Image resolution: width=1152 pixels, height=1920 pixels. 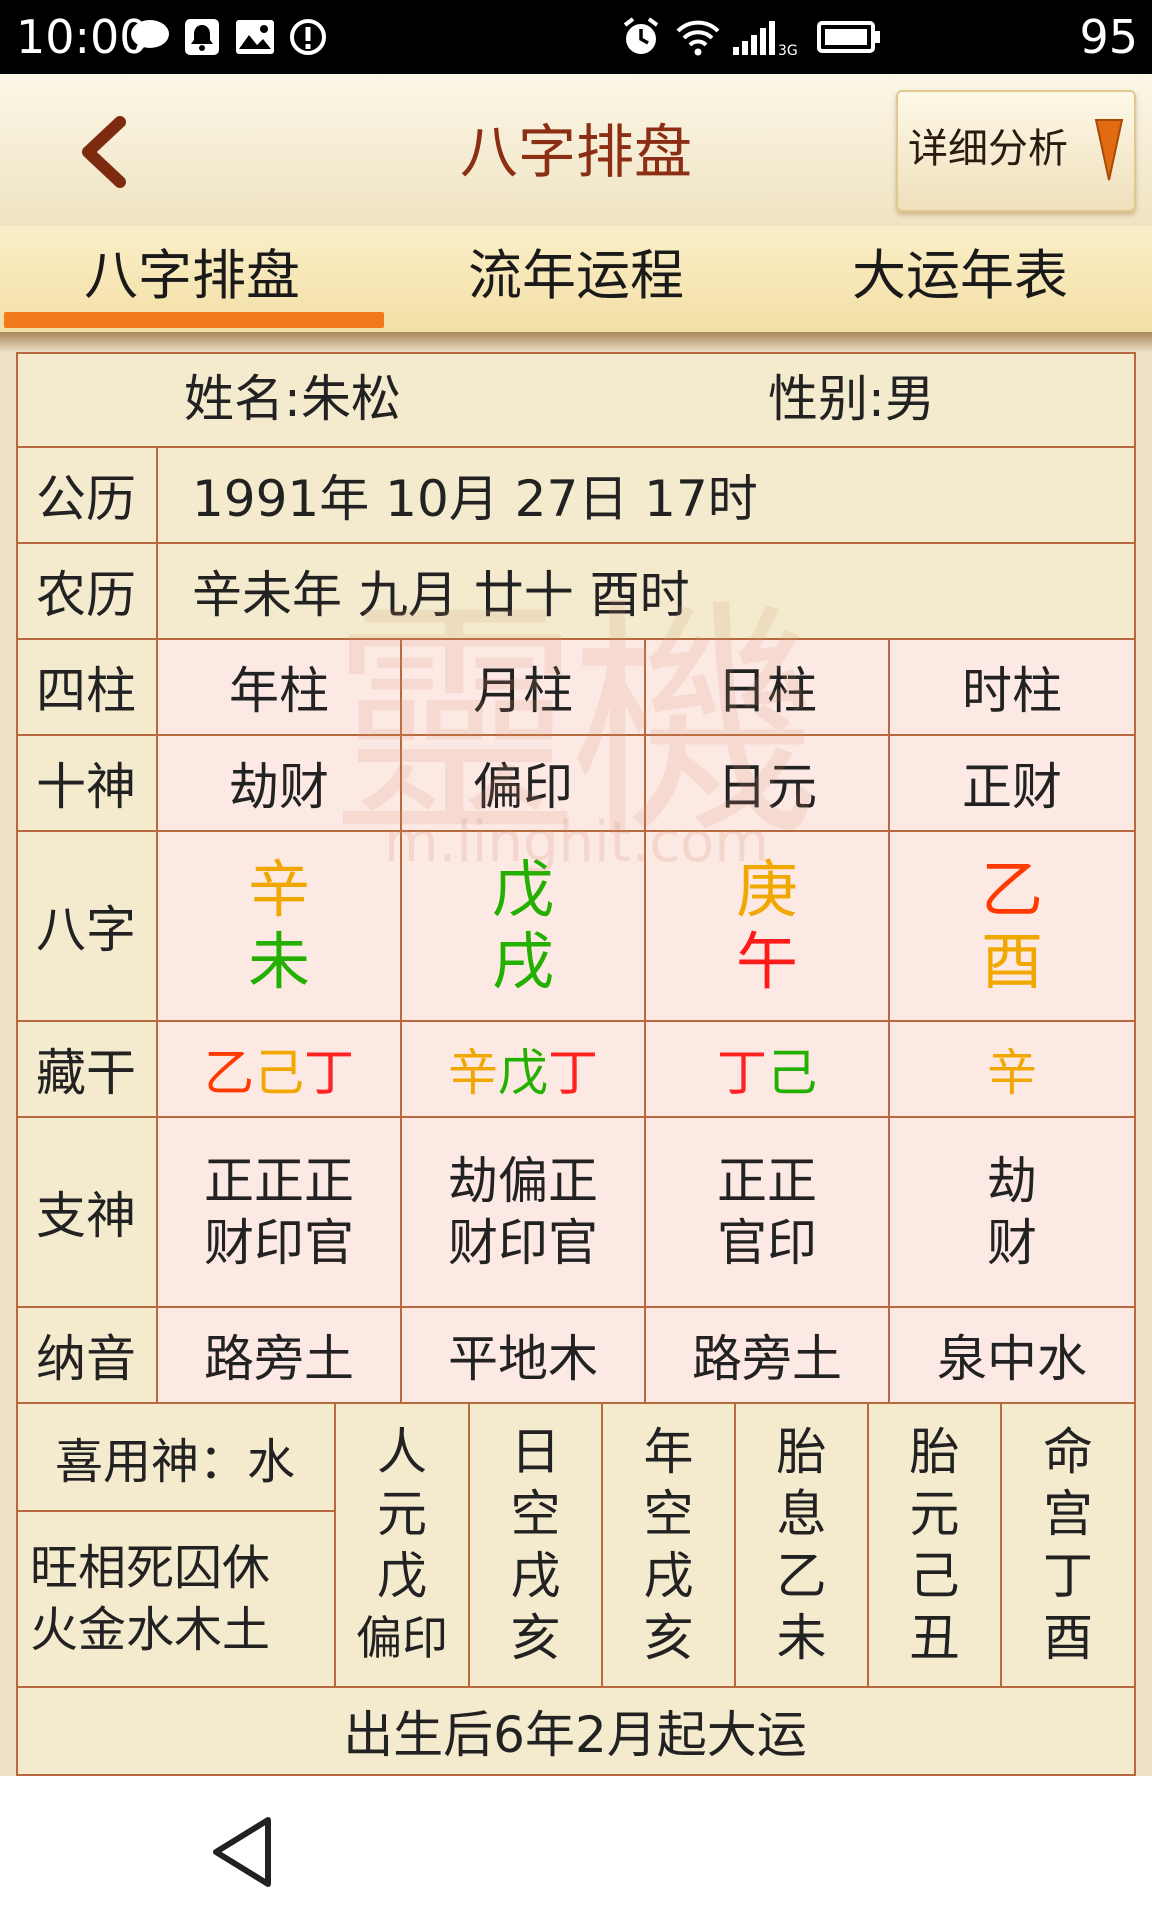 What do you see at coordinates (934, 1452) in the screenshot?
I see `extra-col-4-item-0: 胎` at bounding box center [934, 1452].